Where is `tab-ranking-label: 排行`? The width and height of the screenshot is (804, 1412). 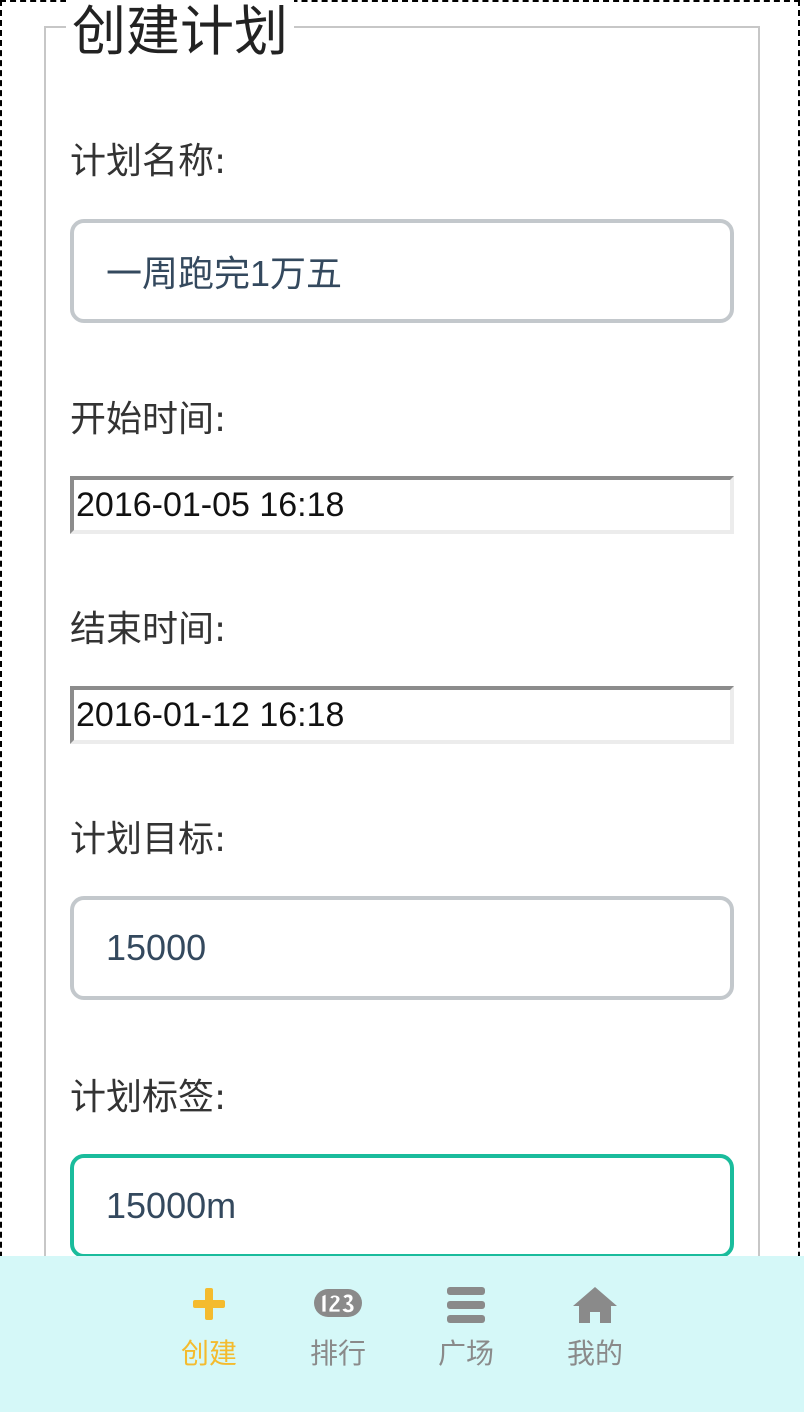 tab-ranking-label: 排行 is located at coordinates (337, 1353).